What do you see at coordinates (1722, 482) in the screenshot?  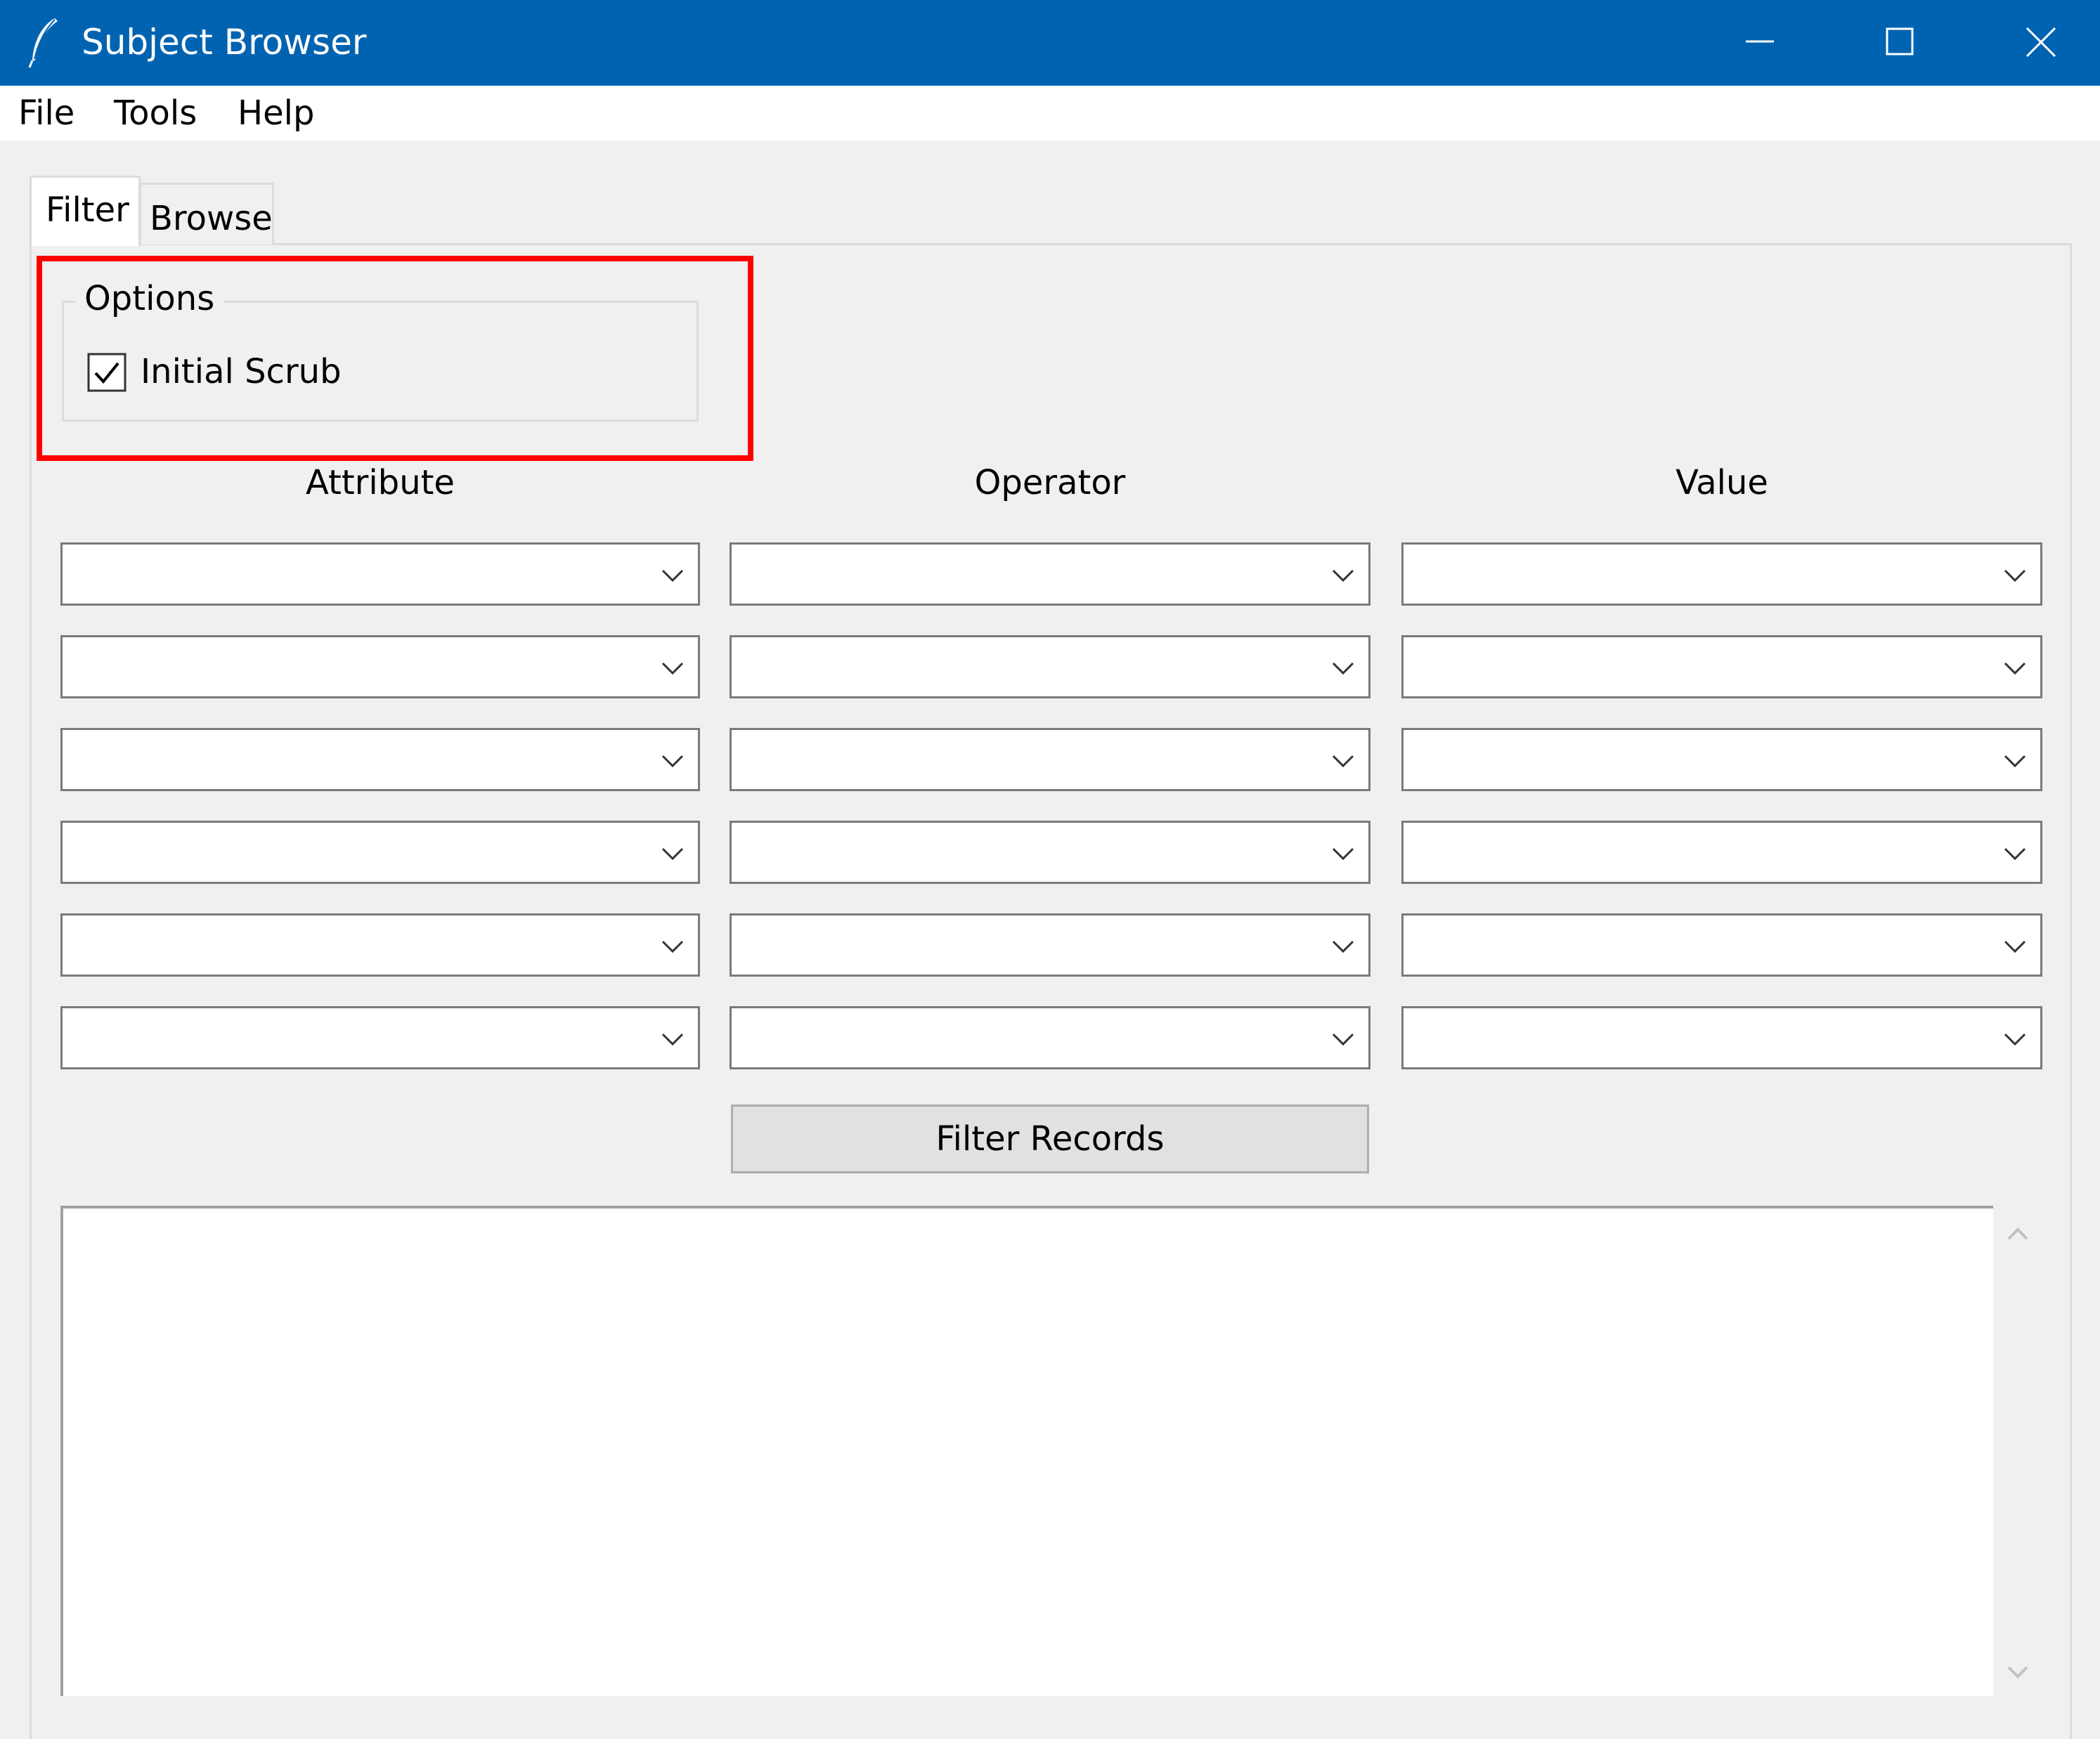 I see `value-column-header: Value` at bounding box center [1722, 482].